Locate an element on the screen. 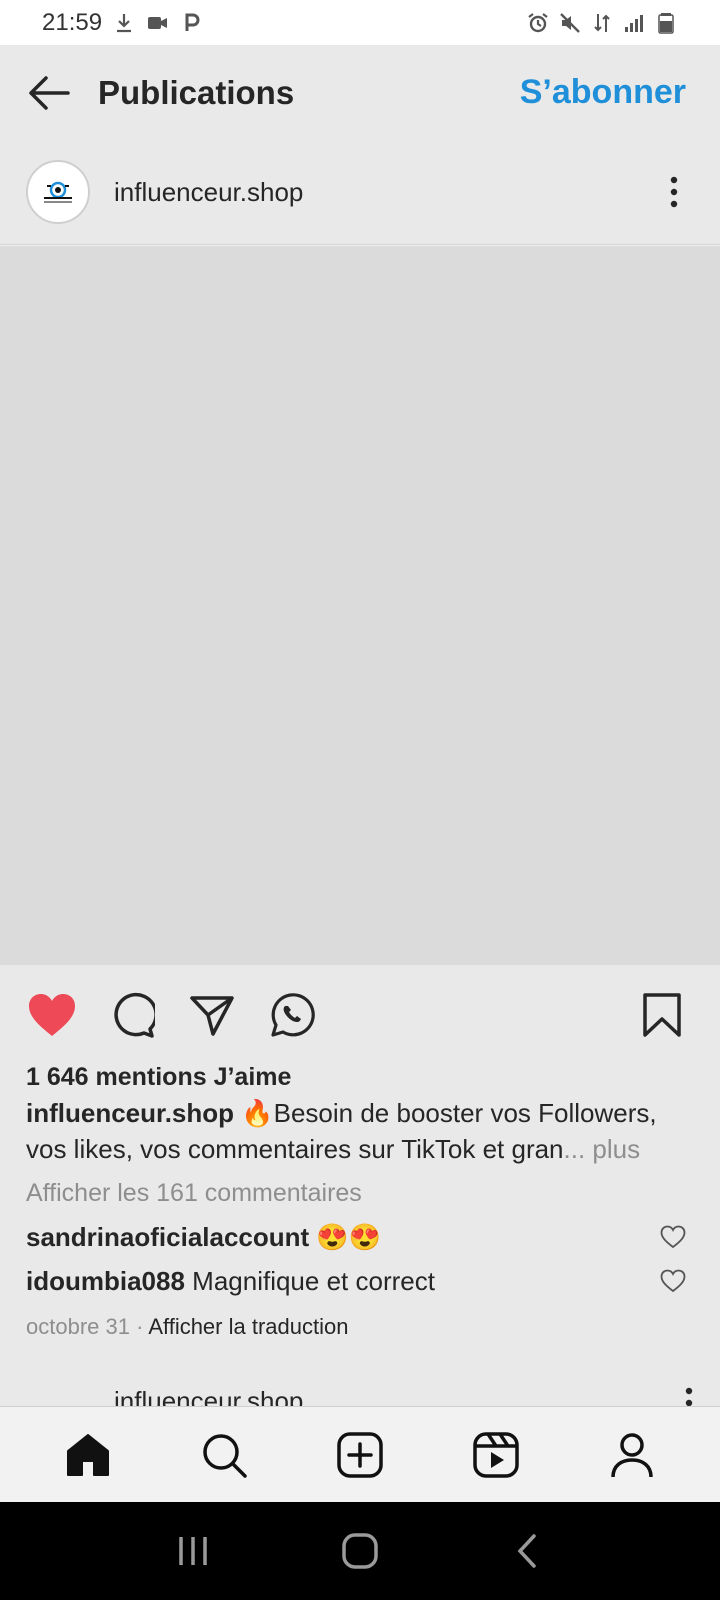 This screenshot has width=720, height=1600. profile-logo-icon is located at coordinates (58, 192).